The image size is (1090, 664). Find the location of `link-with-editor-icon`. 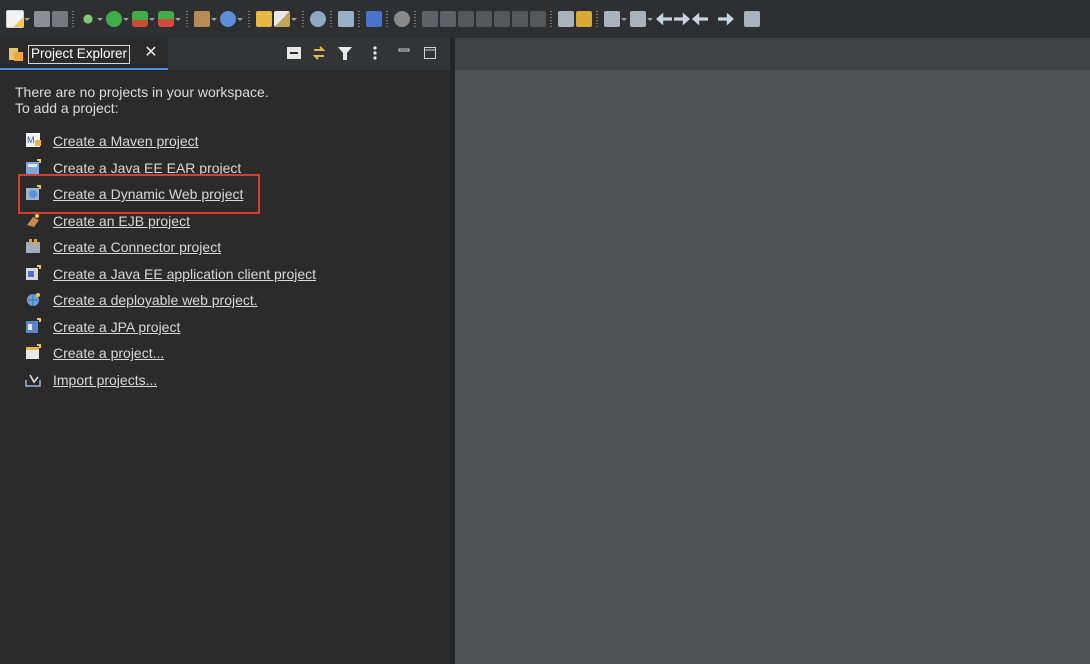

link-with-editor-icon is located at coordinates (319, 53).